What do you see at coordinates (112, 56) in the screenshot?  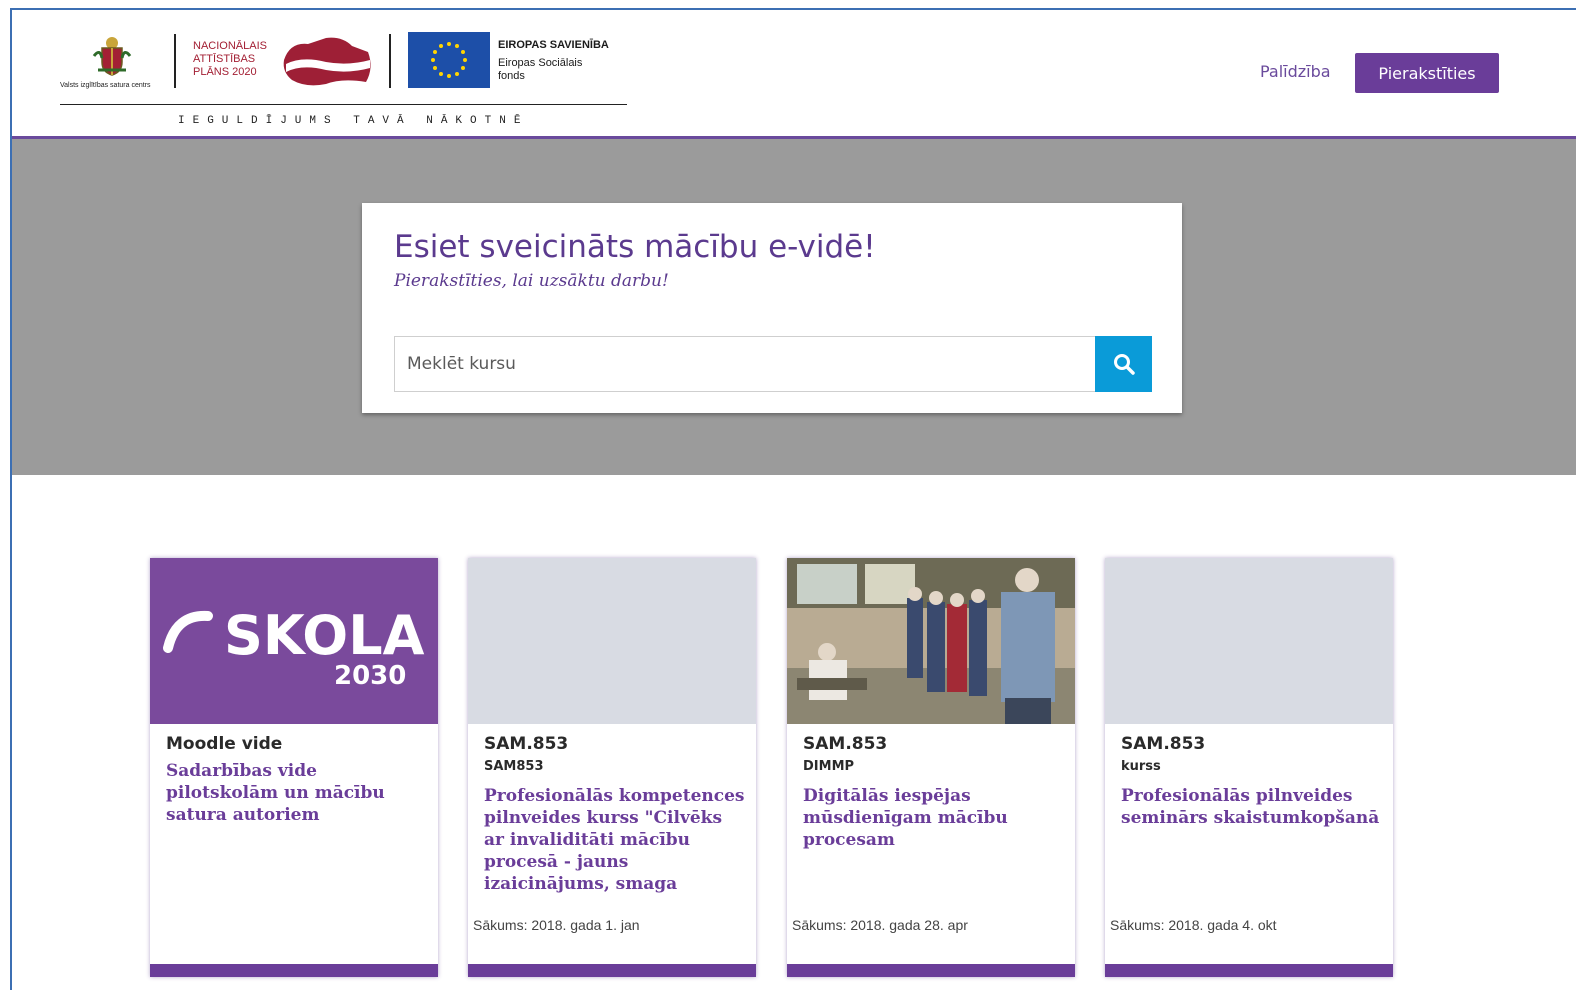 I see `latvia-coat-of-arms-icon` at bounding box center [112, 56].